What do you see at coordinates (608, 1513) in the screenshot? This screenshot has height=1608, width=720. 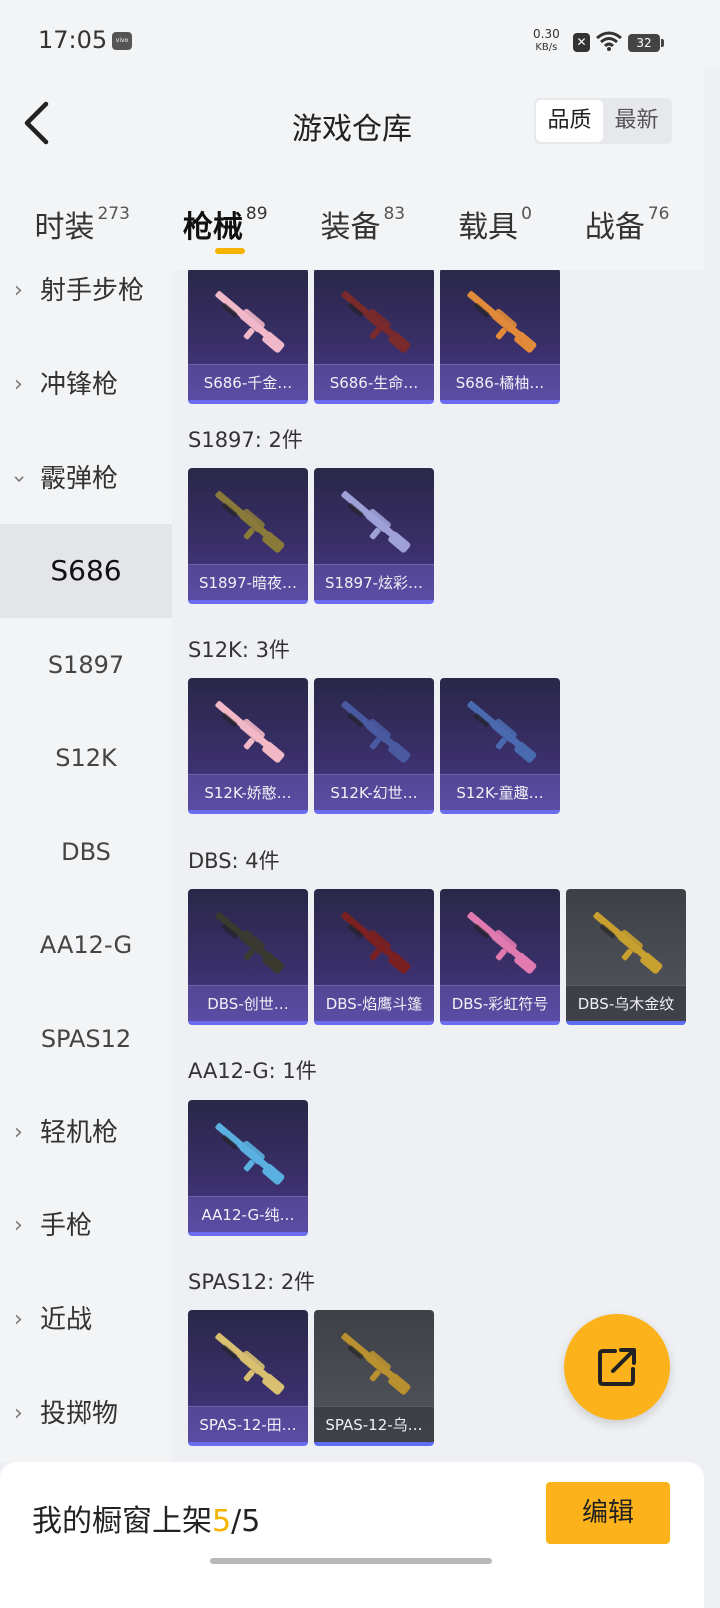 I see `edit-button: 编辑` at bounding box center [608, 1513].